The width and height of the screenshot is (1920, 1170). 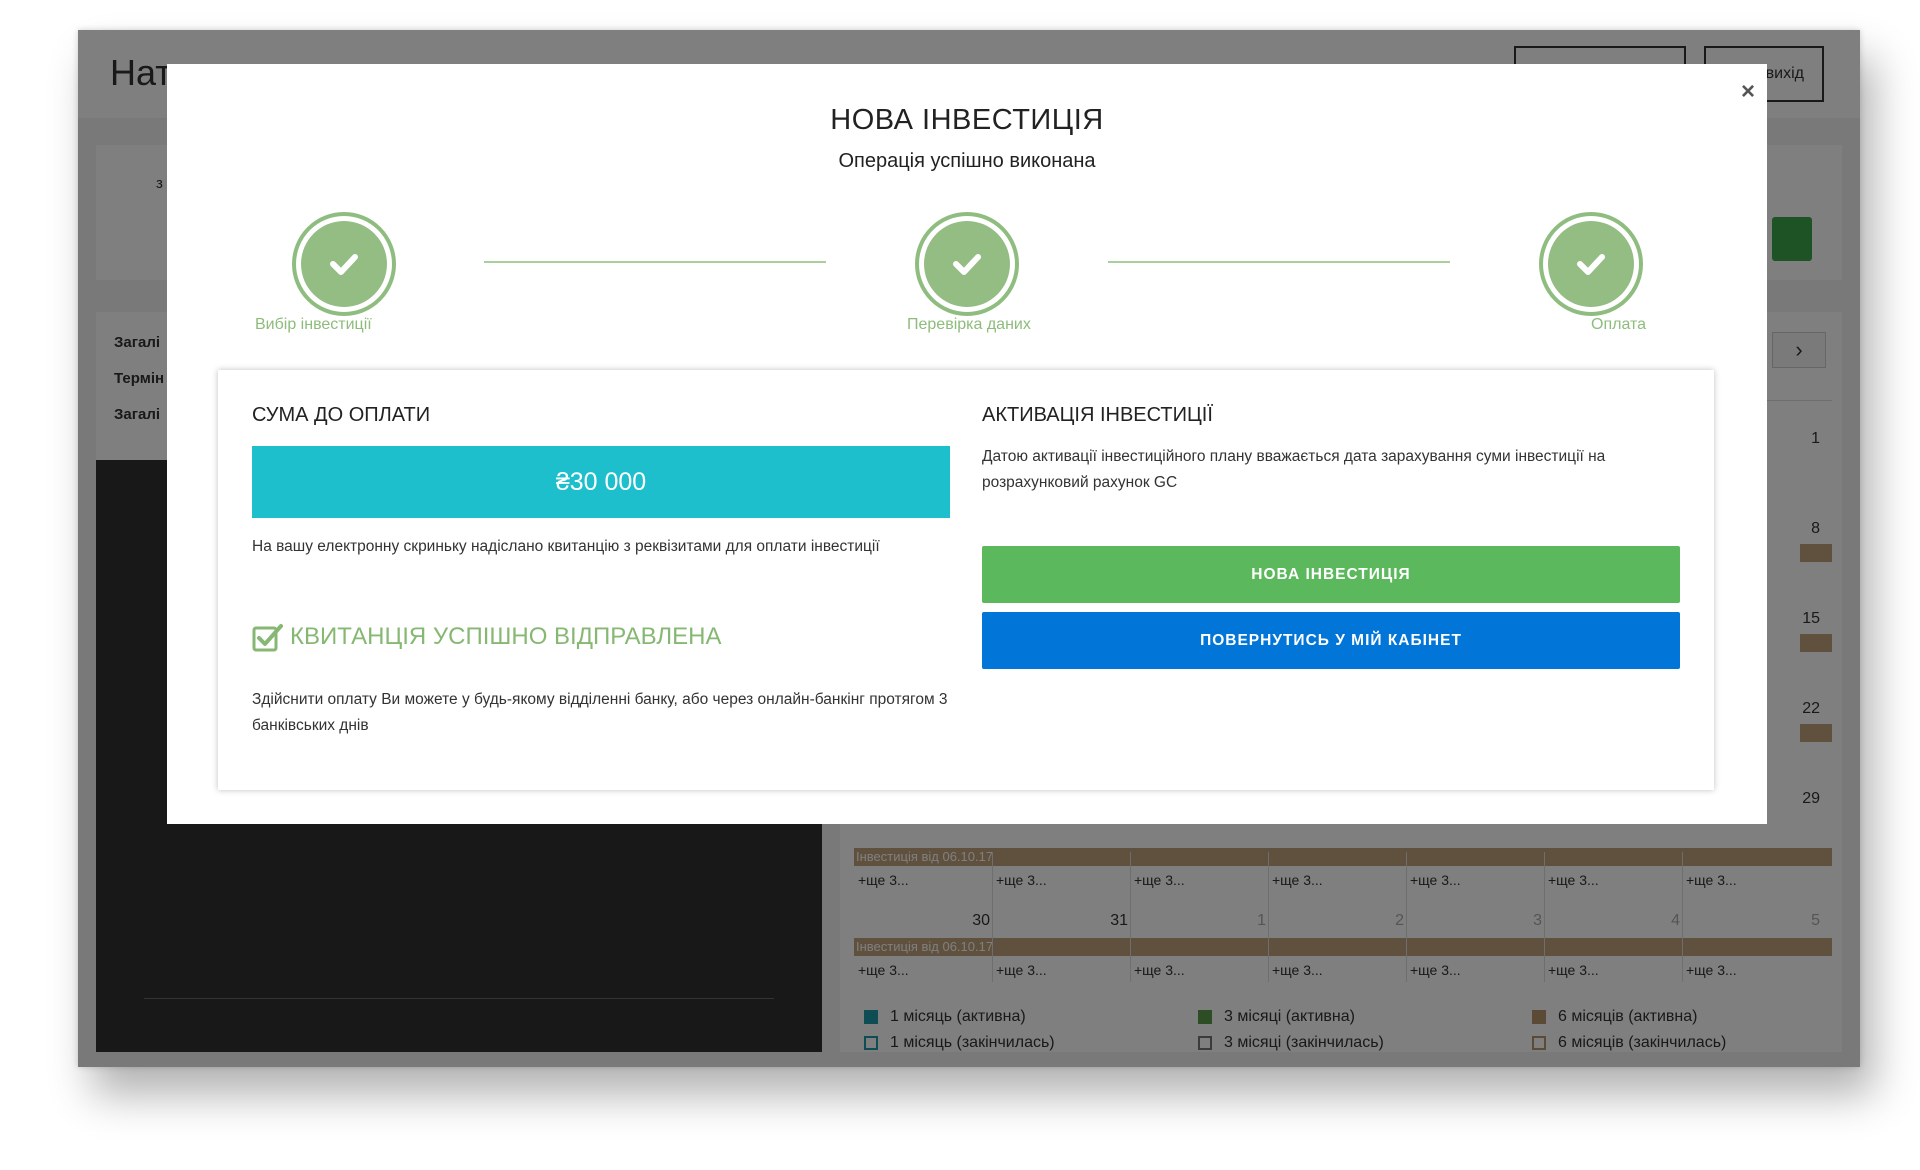 What do you see at coordinates (1748, 92) in the screenshot?
I see `close-icon: ×` at bounding box center [1748, 92].